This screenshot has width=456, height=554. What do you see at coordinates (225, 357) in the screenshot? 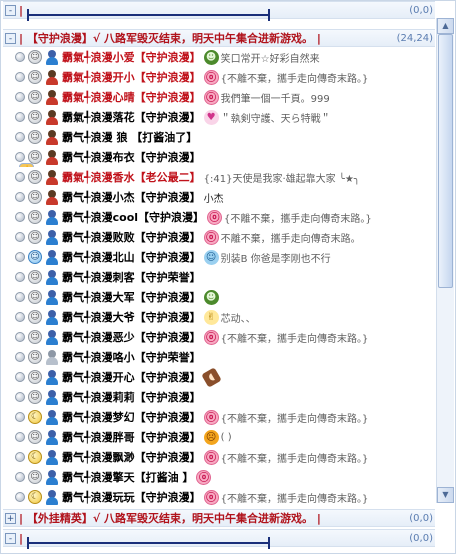
I see `member-row: ☺ 霸气╃浪漫咯小【守护荣誉】` at bounding box center [225, 357].